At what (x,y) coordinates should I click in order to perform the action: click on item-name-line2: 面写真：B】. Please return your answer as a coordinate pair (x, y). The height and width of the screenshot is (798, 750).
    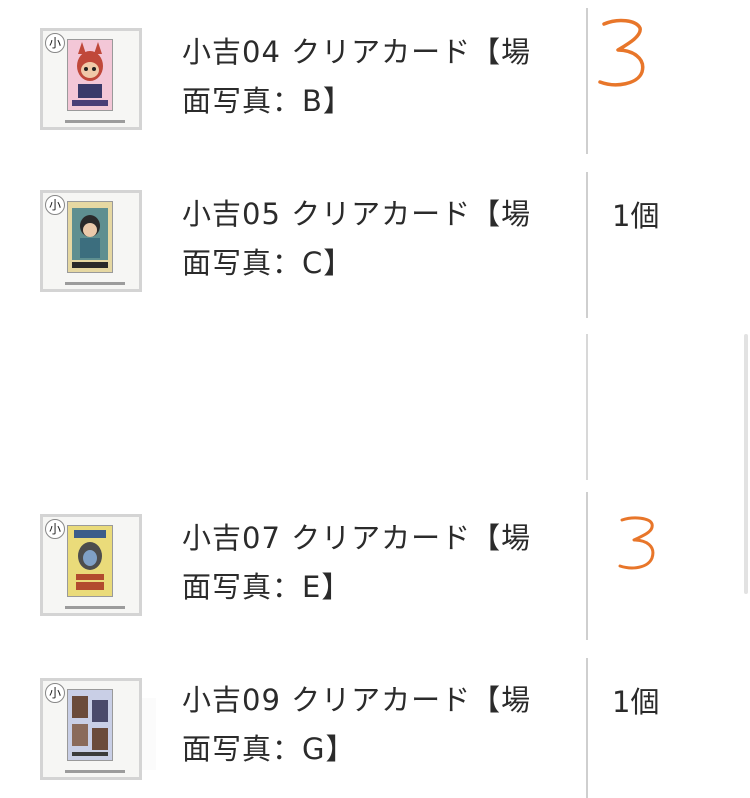
    Looking at the image, I should click on (267, 101).